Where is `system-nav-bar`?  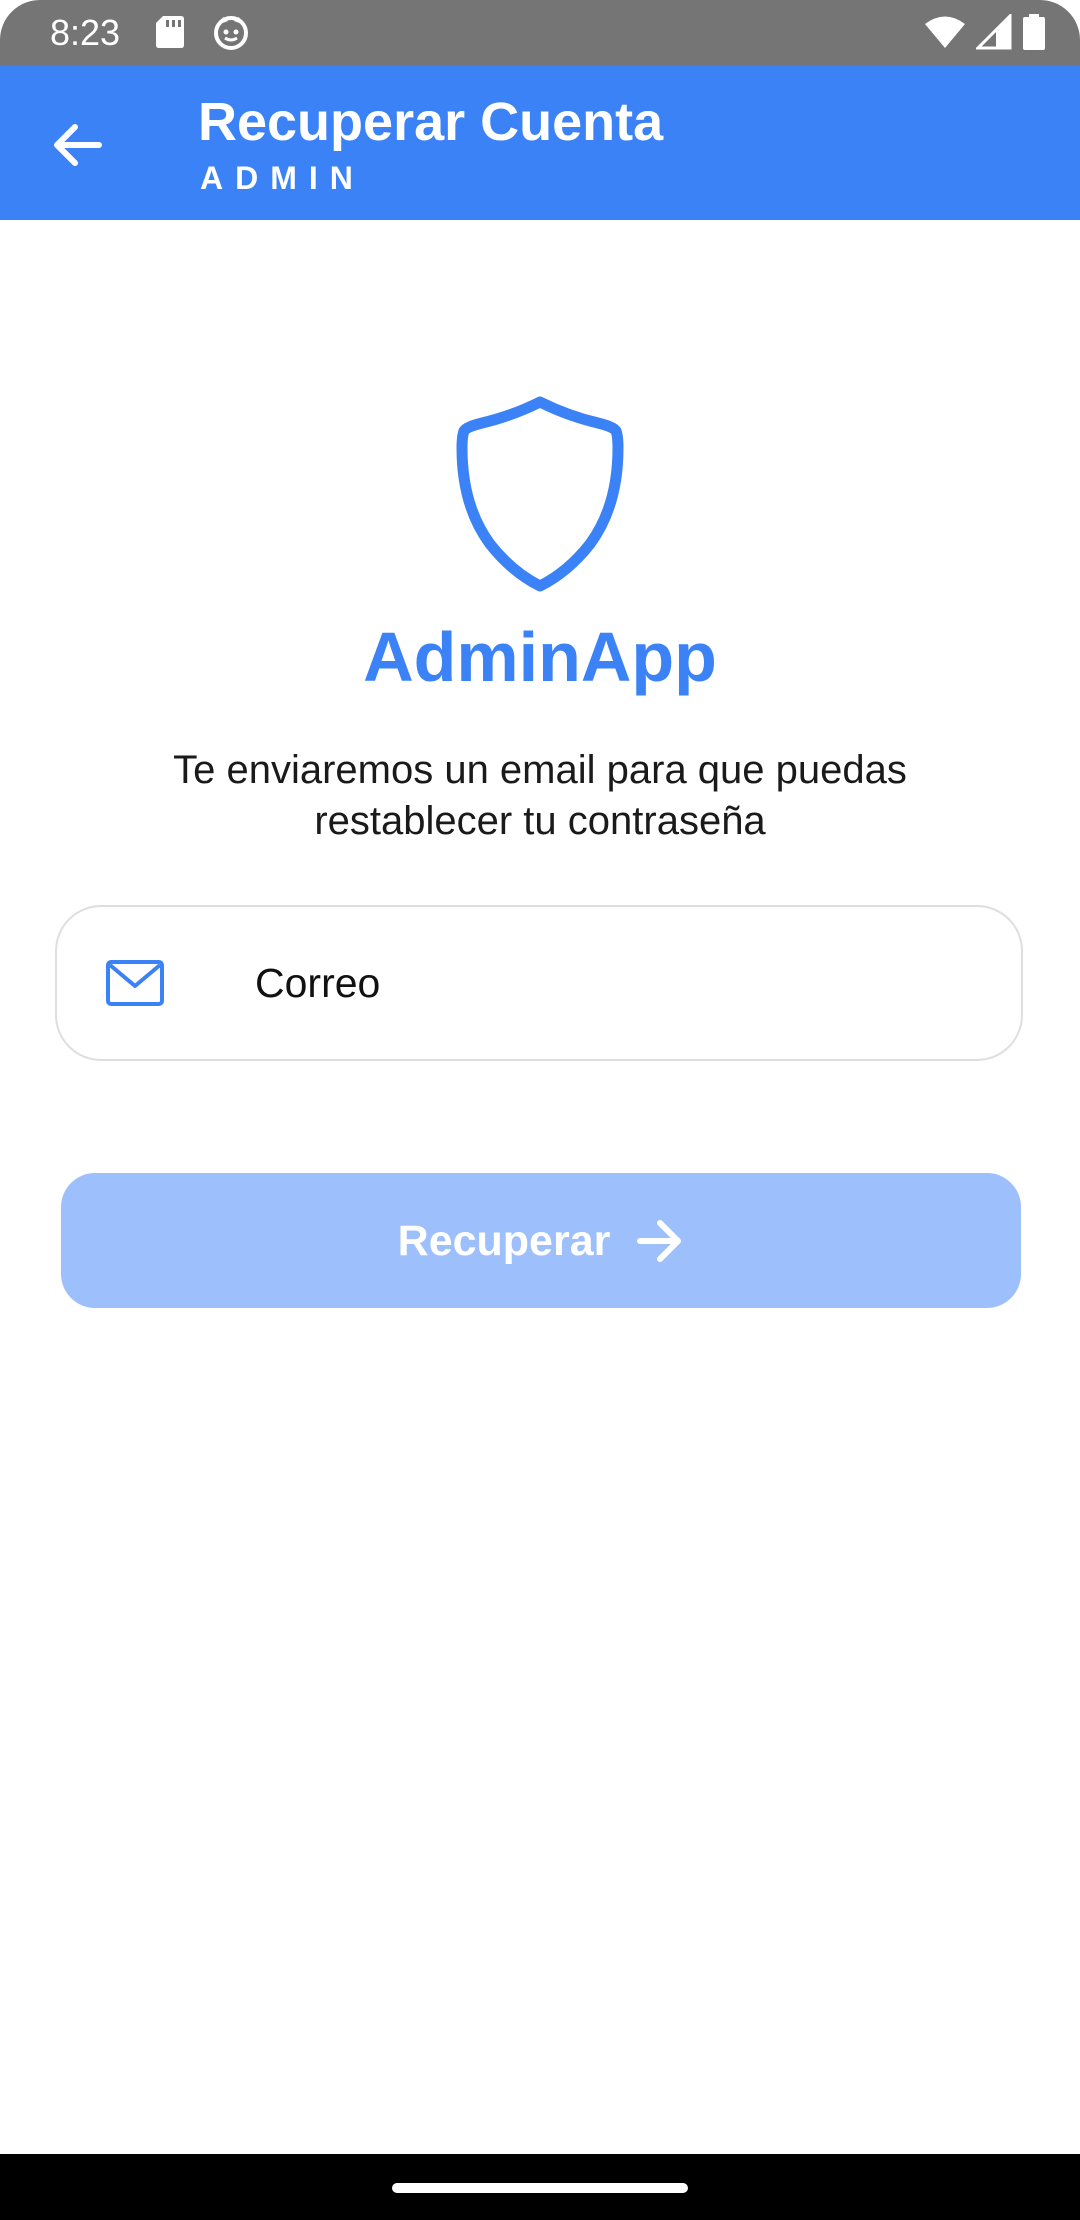
system-nav-bar is located at coordinates (540, 2187).